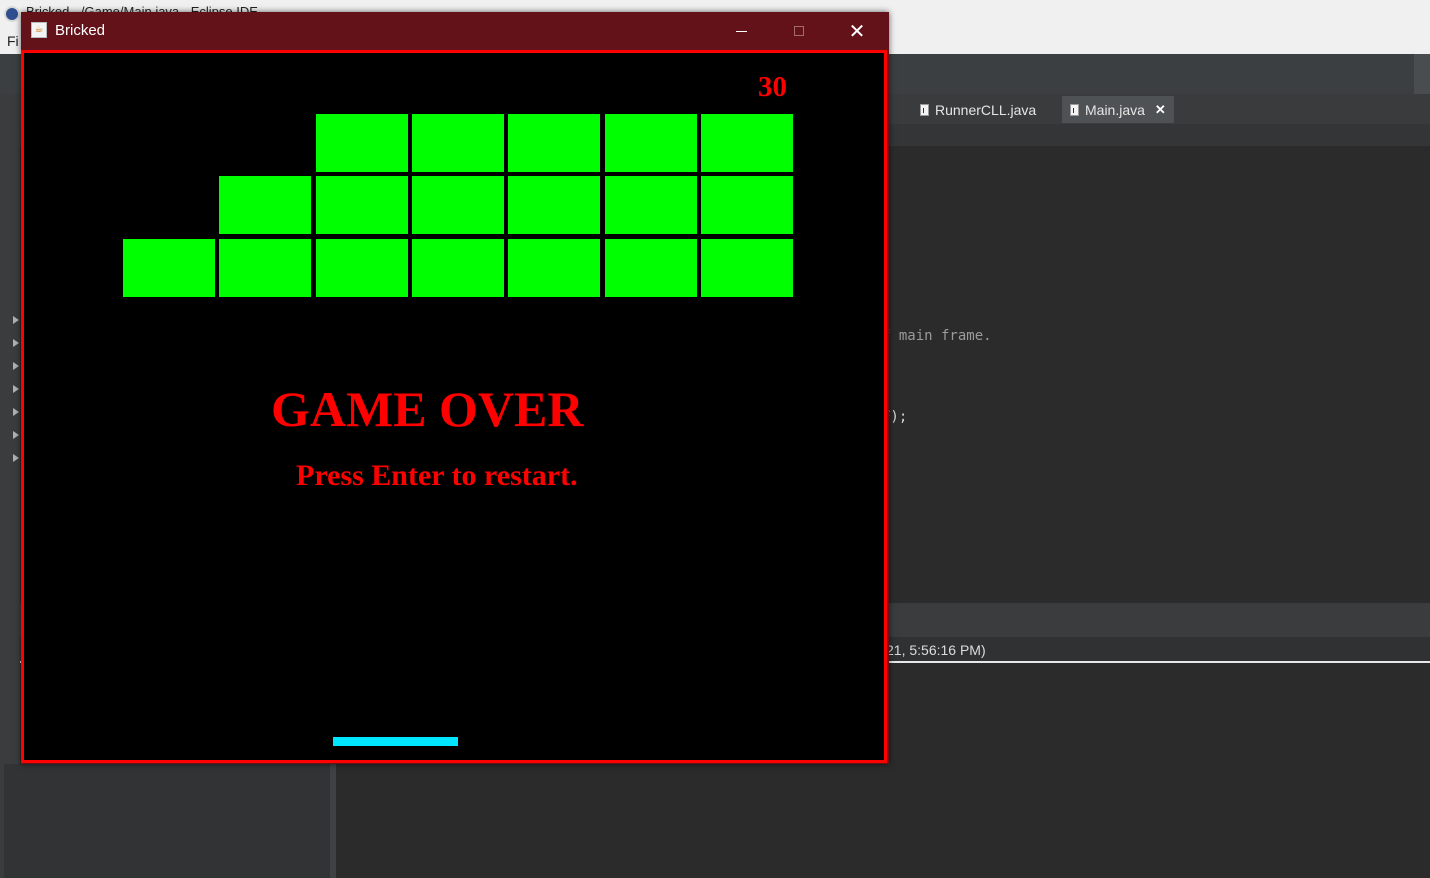  I want to click on panel-splitter, so click(333, 821).